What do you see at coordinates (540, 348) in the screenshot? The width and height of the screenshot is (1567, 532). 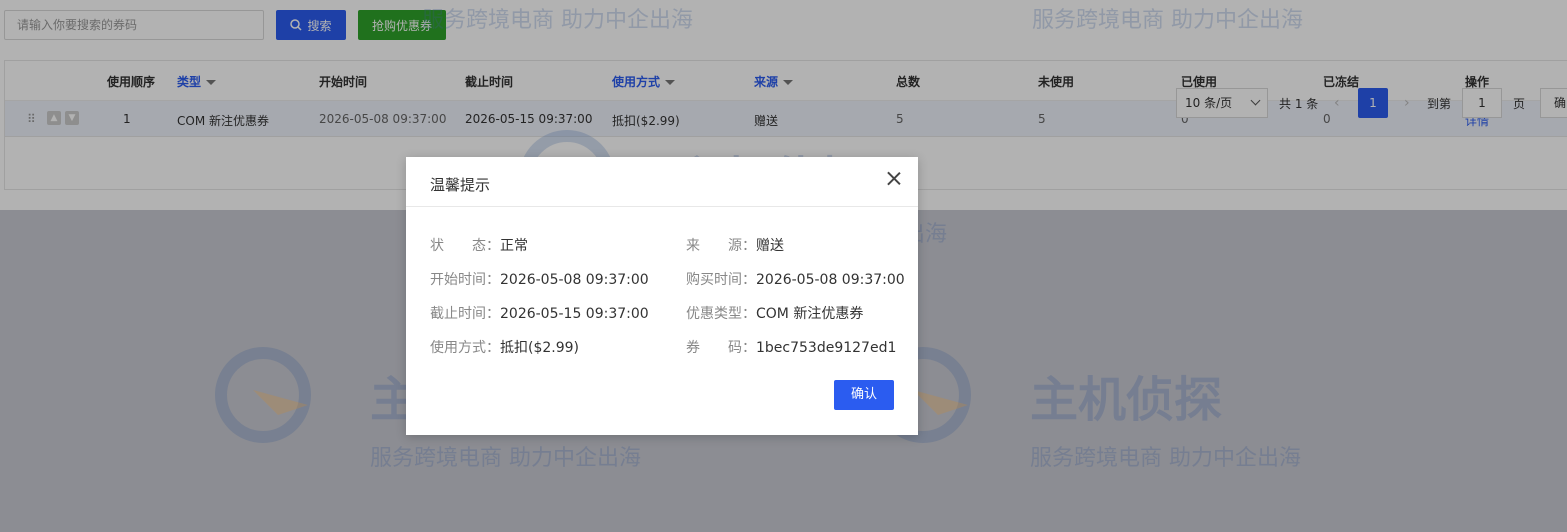 I see `field-value: 抵扣($2.99)` at bounding box center [540, 348].